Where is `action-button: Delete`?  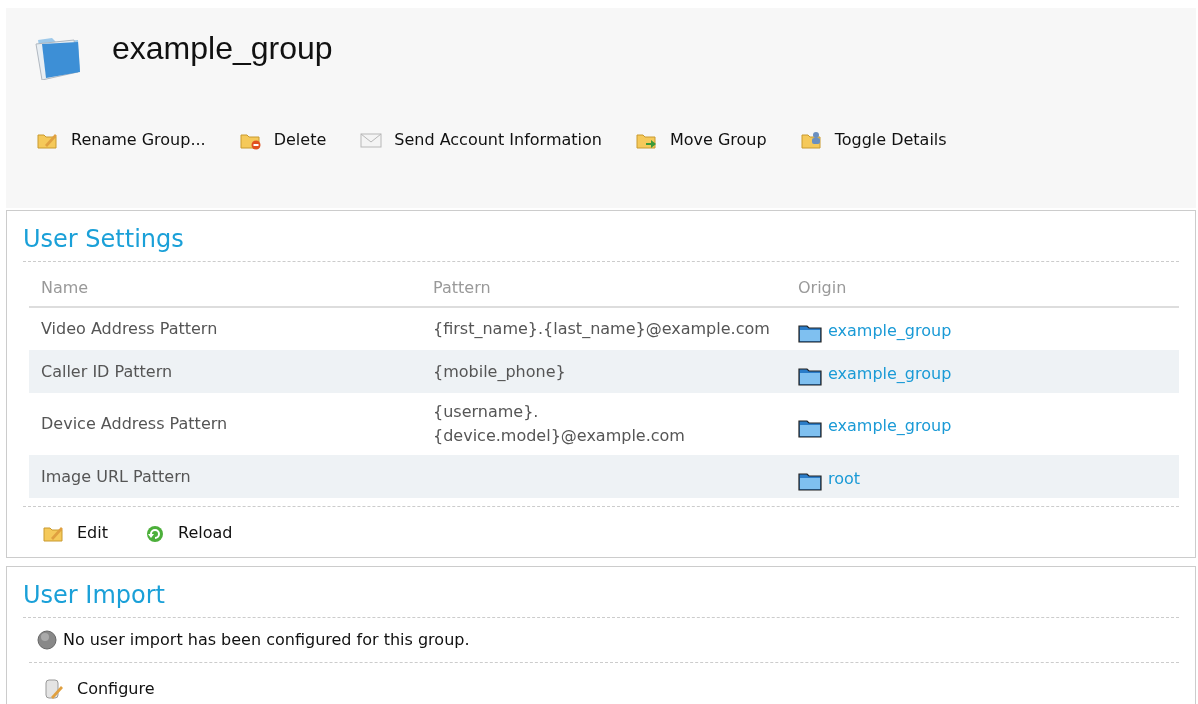 action-button: Delete is located at coordinates (283, 140).